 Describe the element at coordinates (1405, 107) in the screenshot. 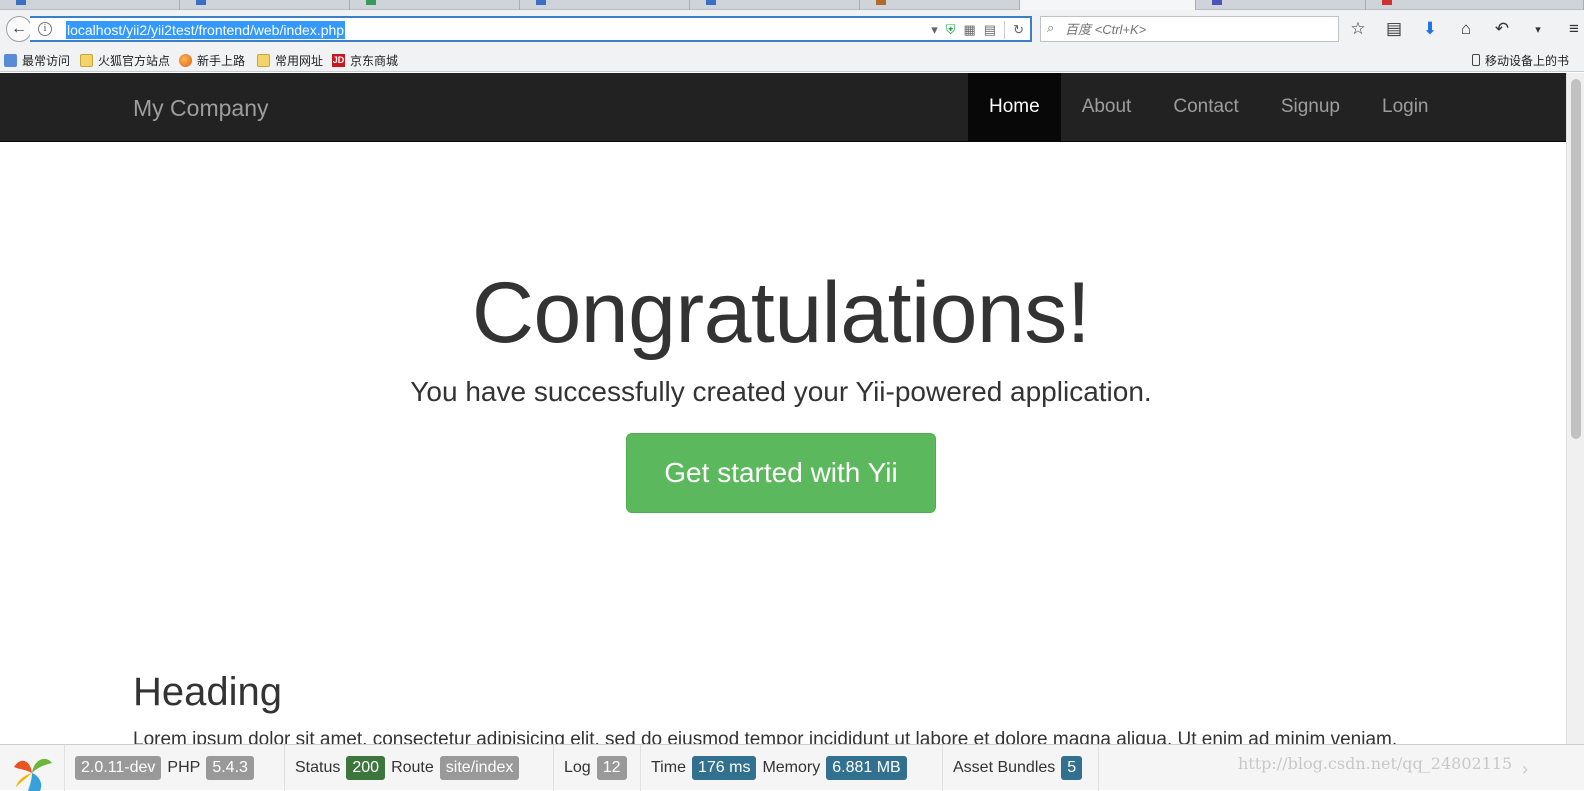

I see `nav-login: Login` at that location.